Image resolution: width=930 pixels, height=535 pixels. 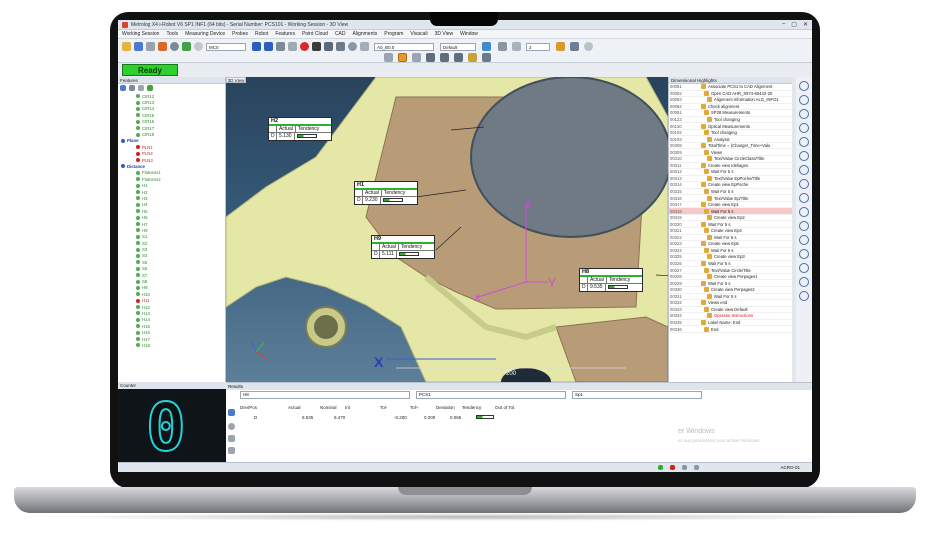 I want to click on tree-expand-icon, so click(x=123, y=88).